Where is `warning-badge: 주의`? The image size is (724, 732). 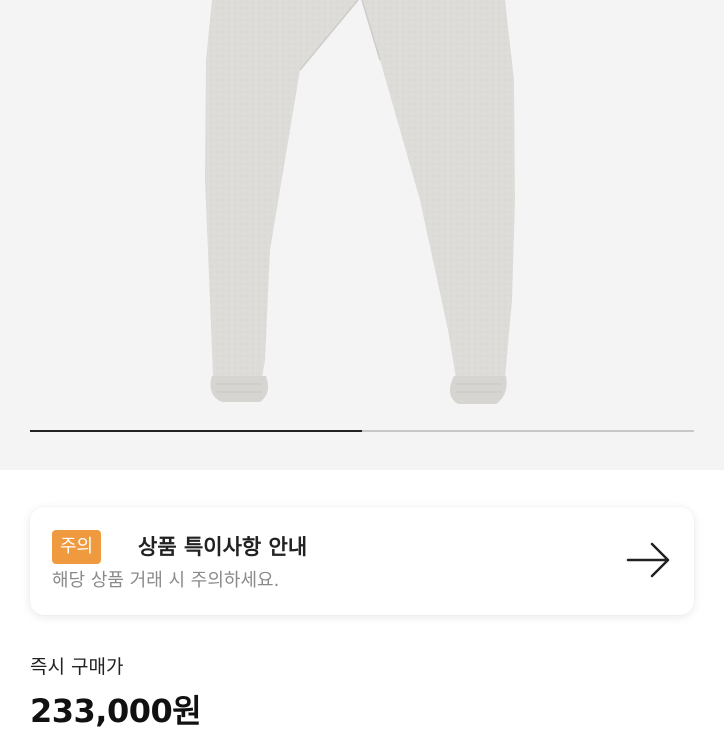
warning-badge: 주의 is located at coordinates (77, 547).